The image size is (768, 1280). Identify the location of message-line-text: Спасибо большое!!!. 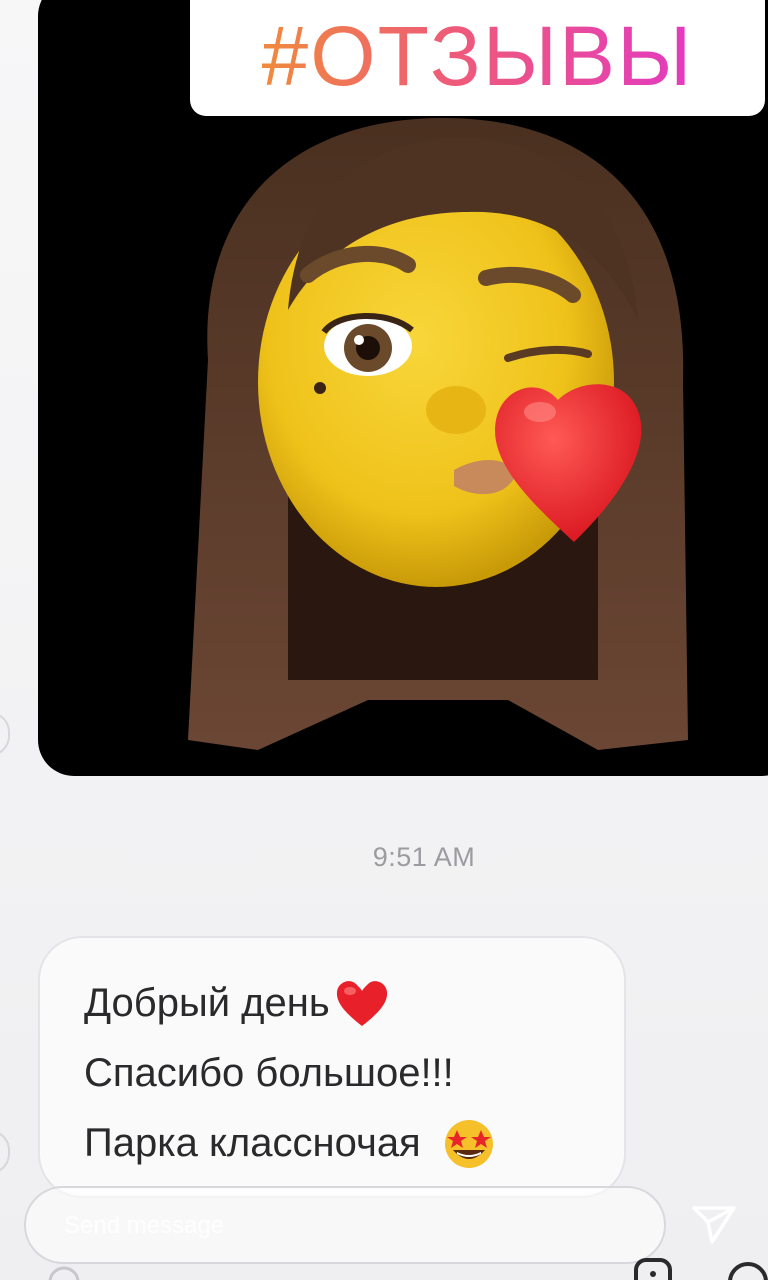
(269, 1073).